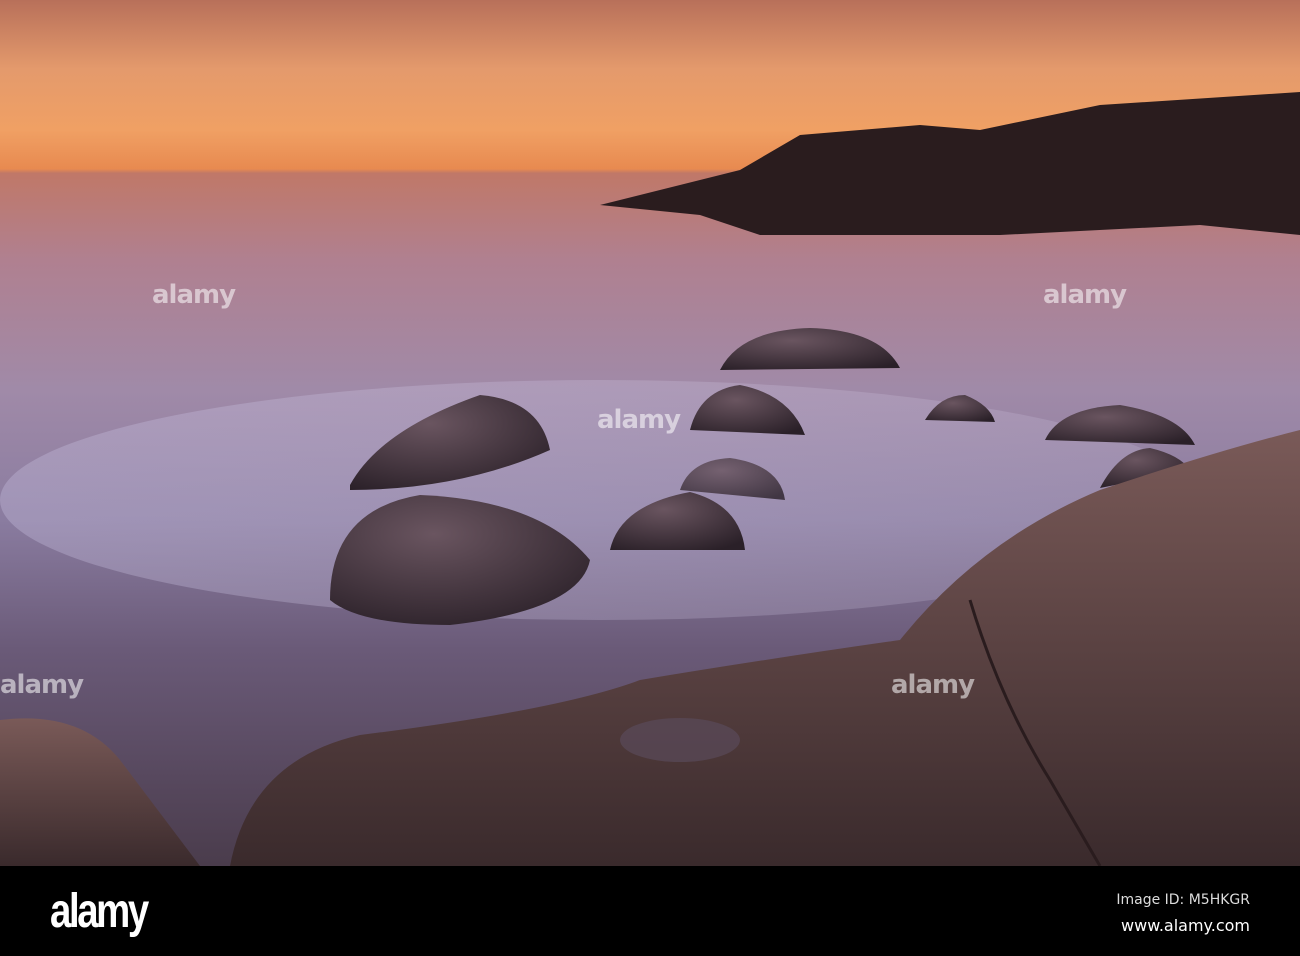 The height and width of the screenshot is (956, 1300). Describe the element at coordinates (1183, 900) in the screenshot. I see `image-id: Image ID: M5HKGR` at that location.